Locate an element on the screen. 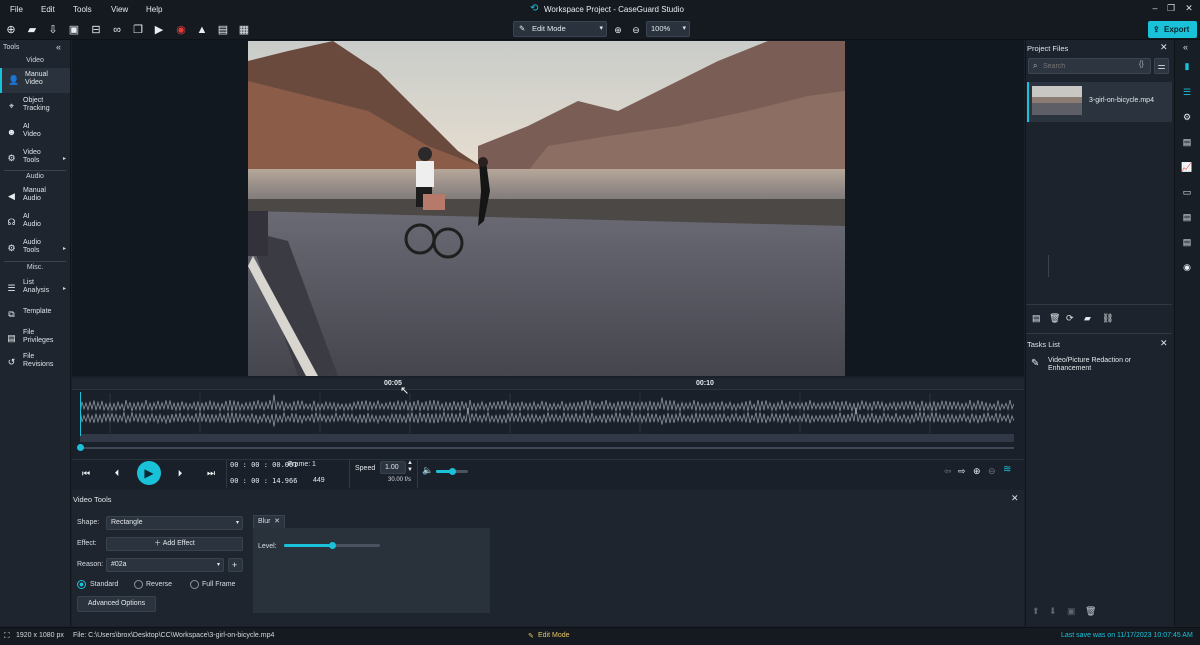  timeline-ruler is located at coordinates (548, 384).